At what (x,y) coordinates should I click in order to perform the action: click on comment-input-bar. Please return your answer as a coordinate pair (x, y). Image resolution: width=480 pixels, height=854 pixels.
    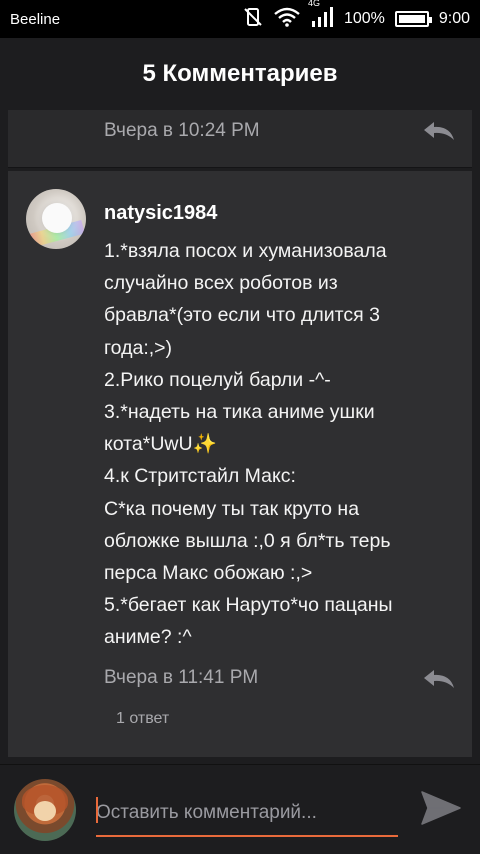
    Looking at the image, I should click on (240, 809).